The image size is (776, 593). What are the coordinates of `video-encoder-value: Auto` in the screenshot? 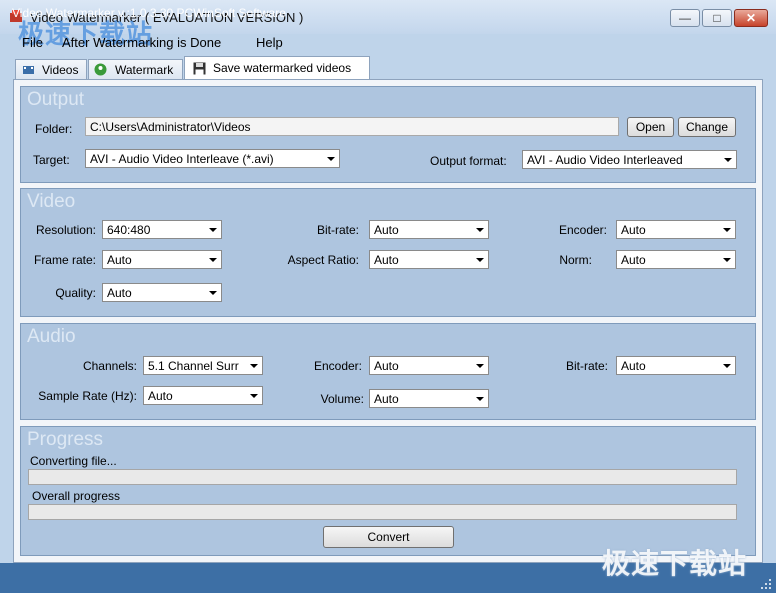 It's located at (633, 230).